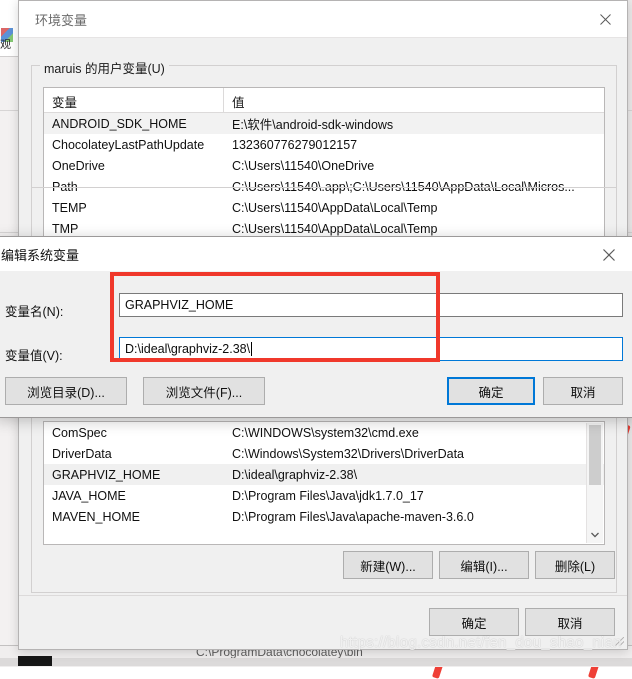 This screenshot has width=632, height=679. Describe the element at coordinates (316, 254) in the screenshot. I see `edit-dialog-titlebar: 编辑系统变量` at that location.